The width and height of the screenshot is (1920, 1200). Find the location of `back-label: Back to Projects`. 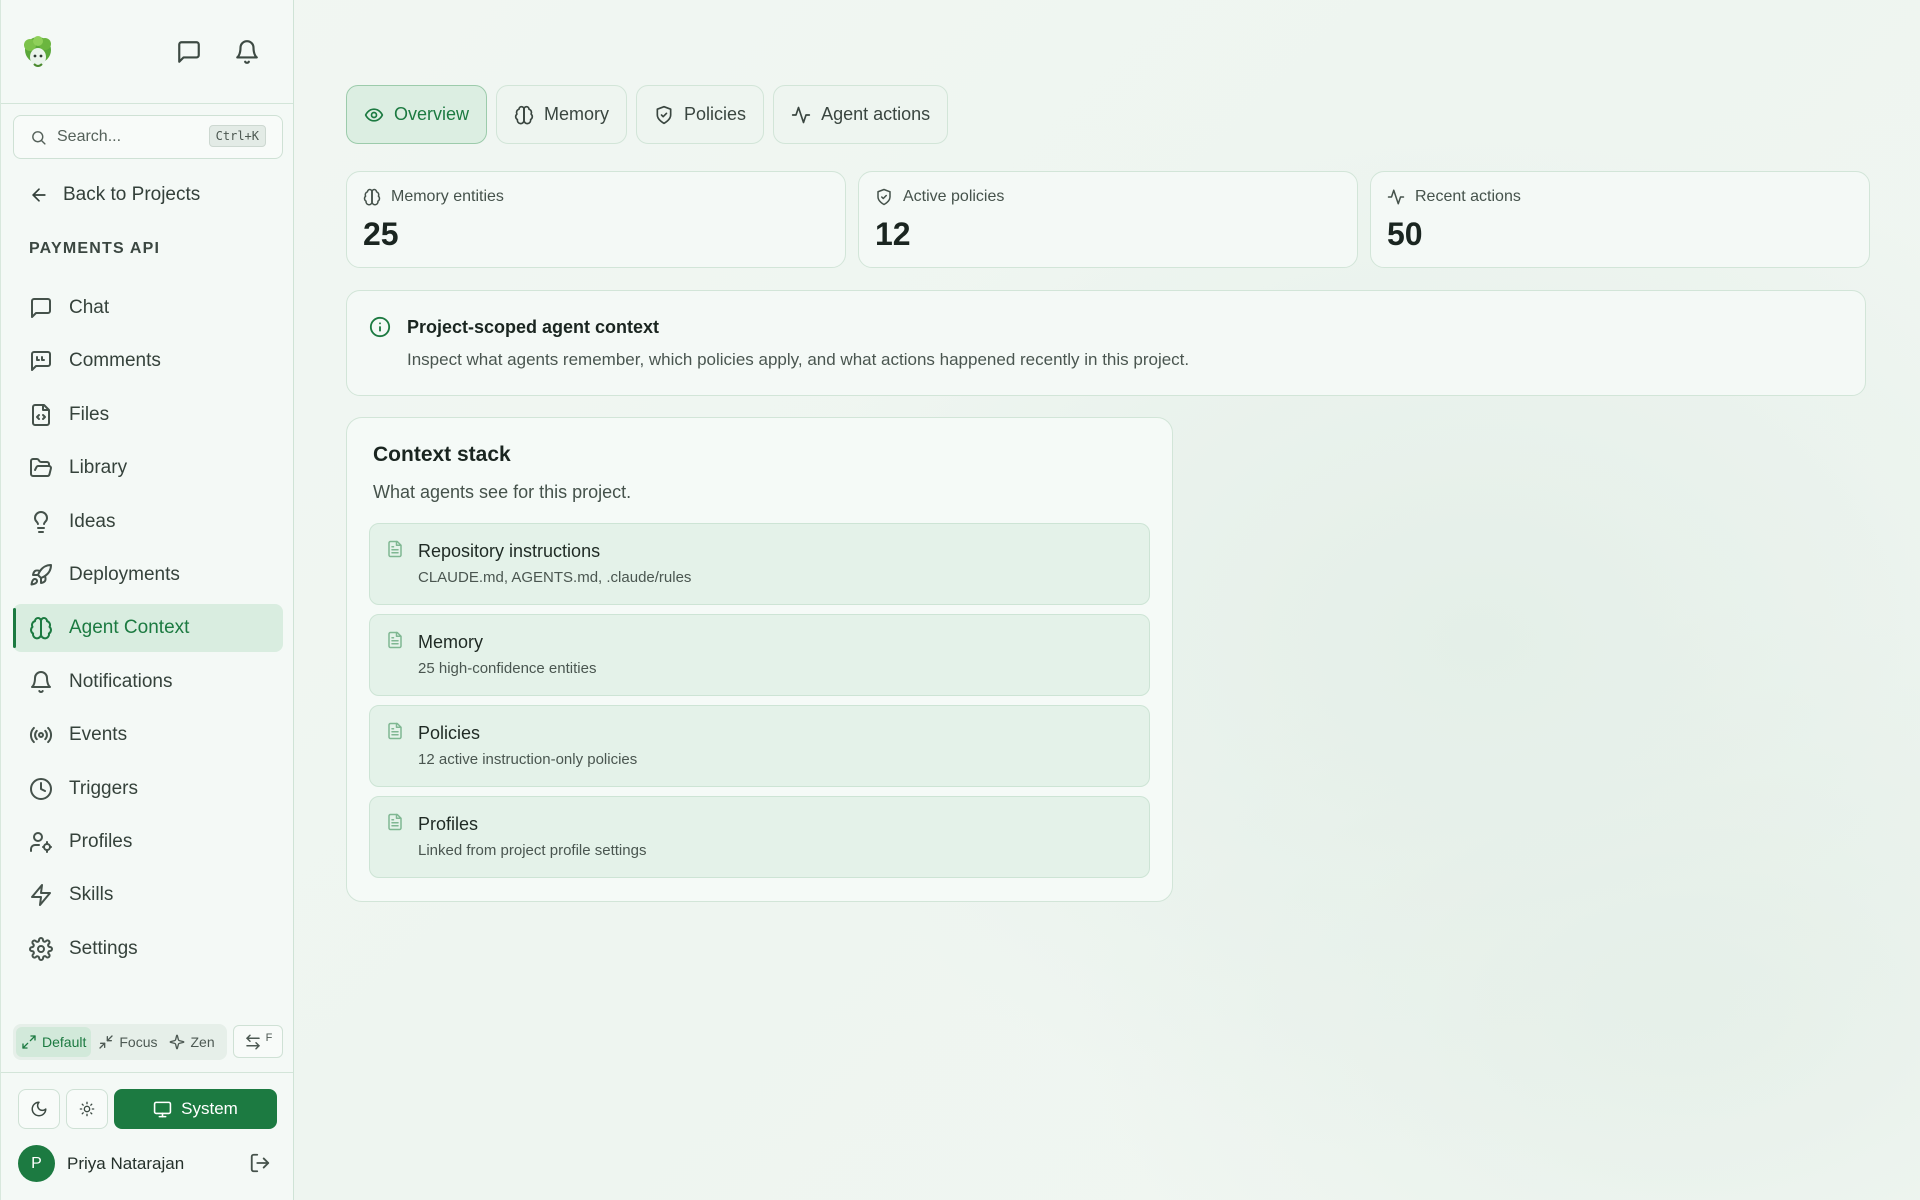

back-label: Back to Projects is located at coordinates (132, 194).